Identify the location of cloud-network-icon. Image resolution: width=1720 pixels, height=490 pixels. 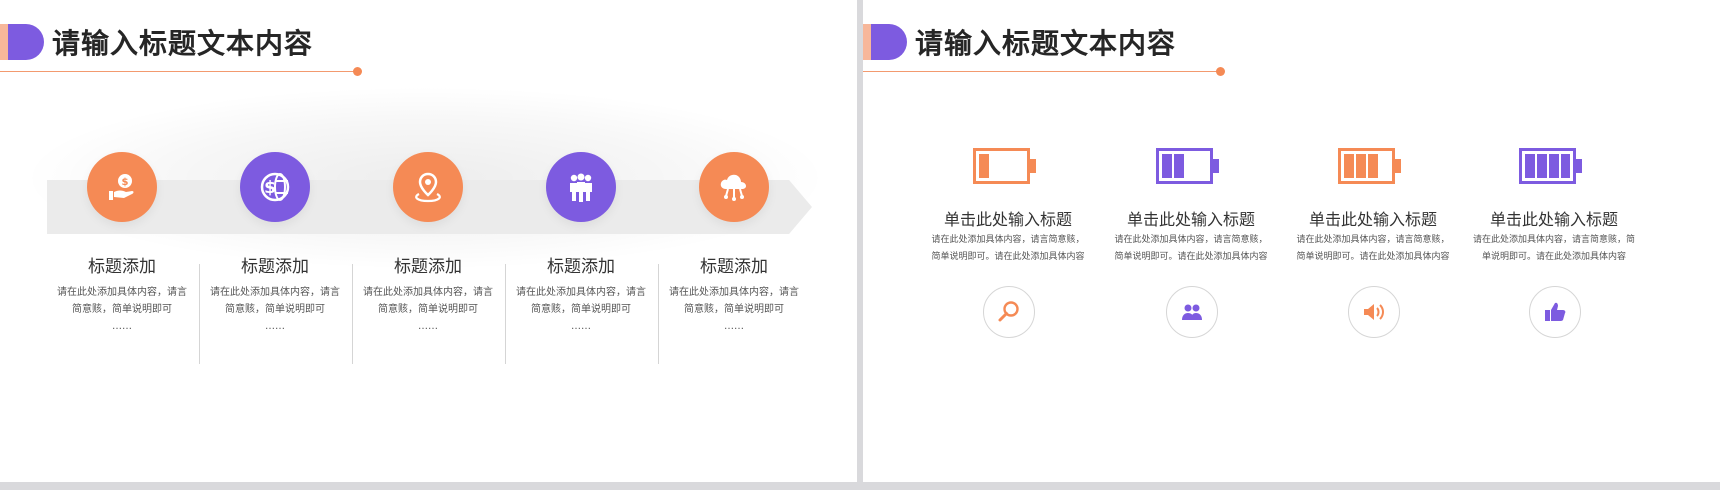
(733, 187).